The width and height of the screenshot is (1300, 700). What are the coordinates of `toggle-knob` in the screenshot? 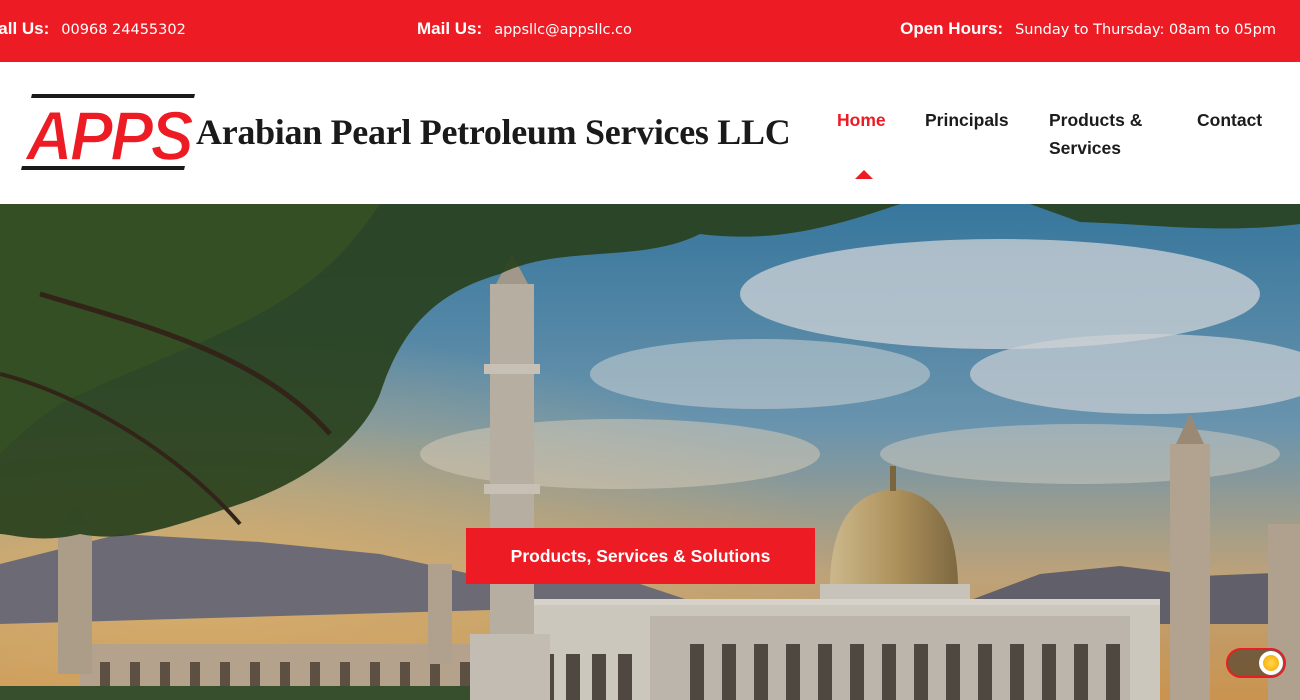 It's located at (1271, 663).